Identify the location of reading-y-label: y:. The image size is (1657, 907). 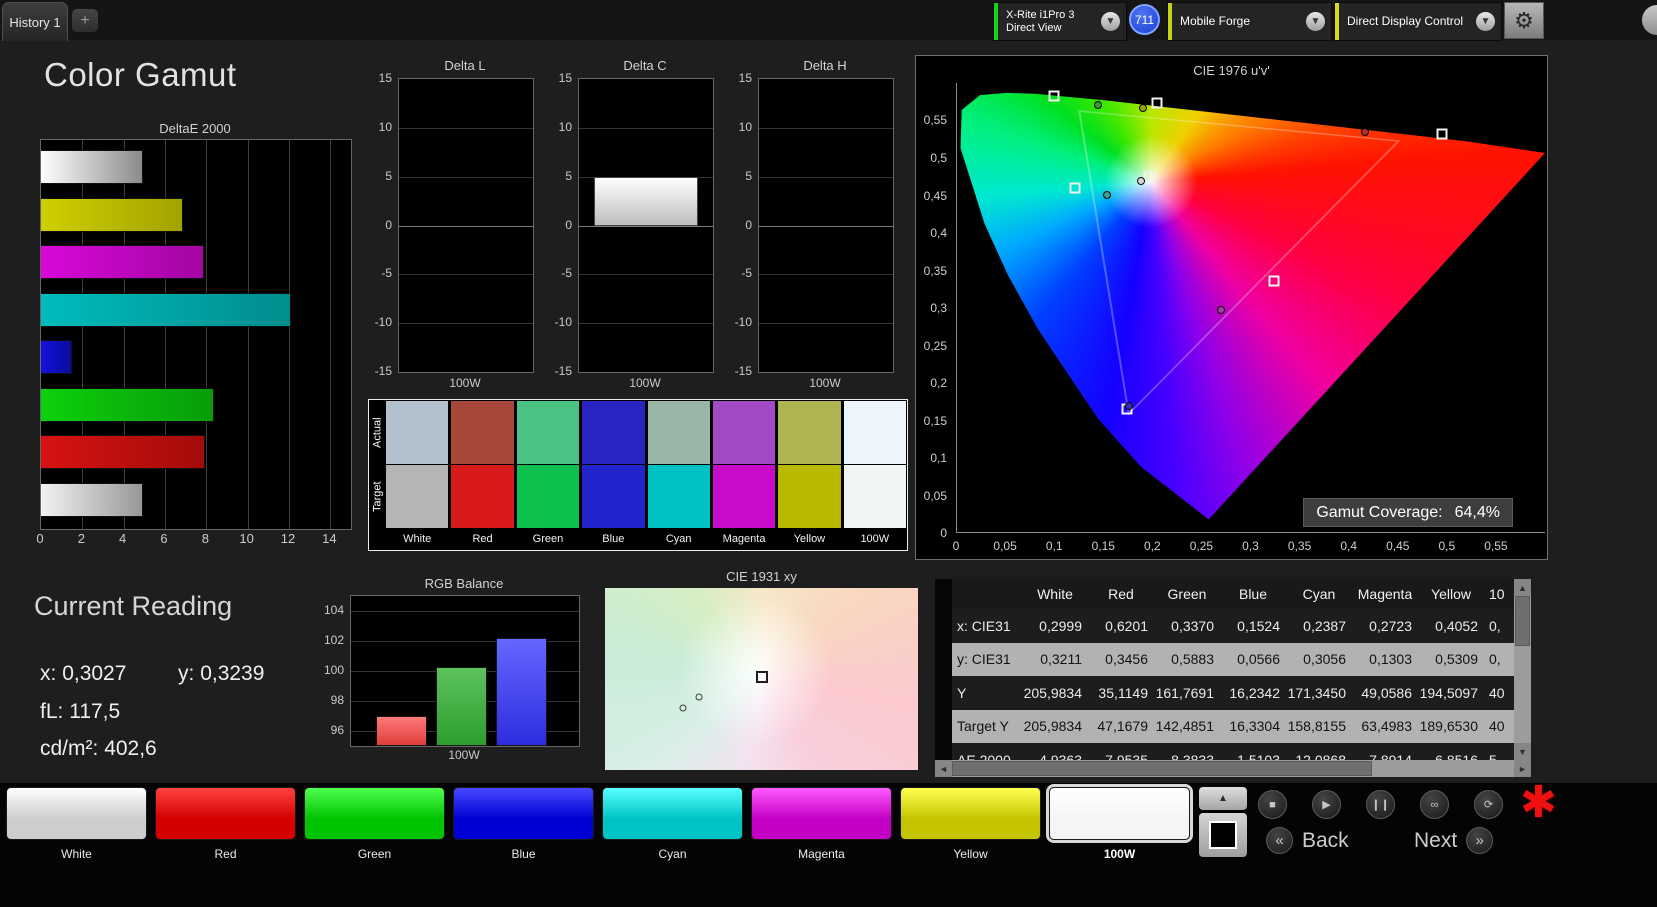
(186, 673).